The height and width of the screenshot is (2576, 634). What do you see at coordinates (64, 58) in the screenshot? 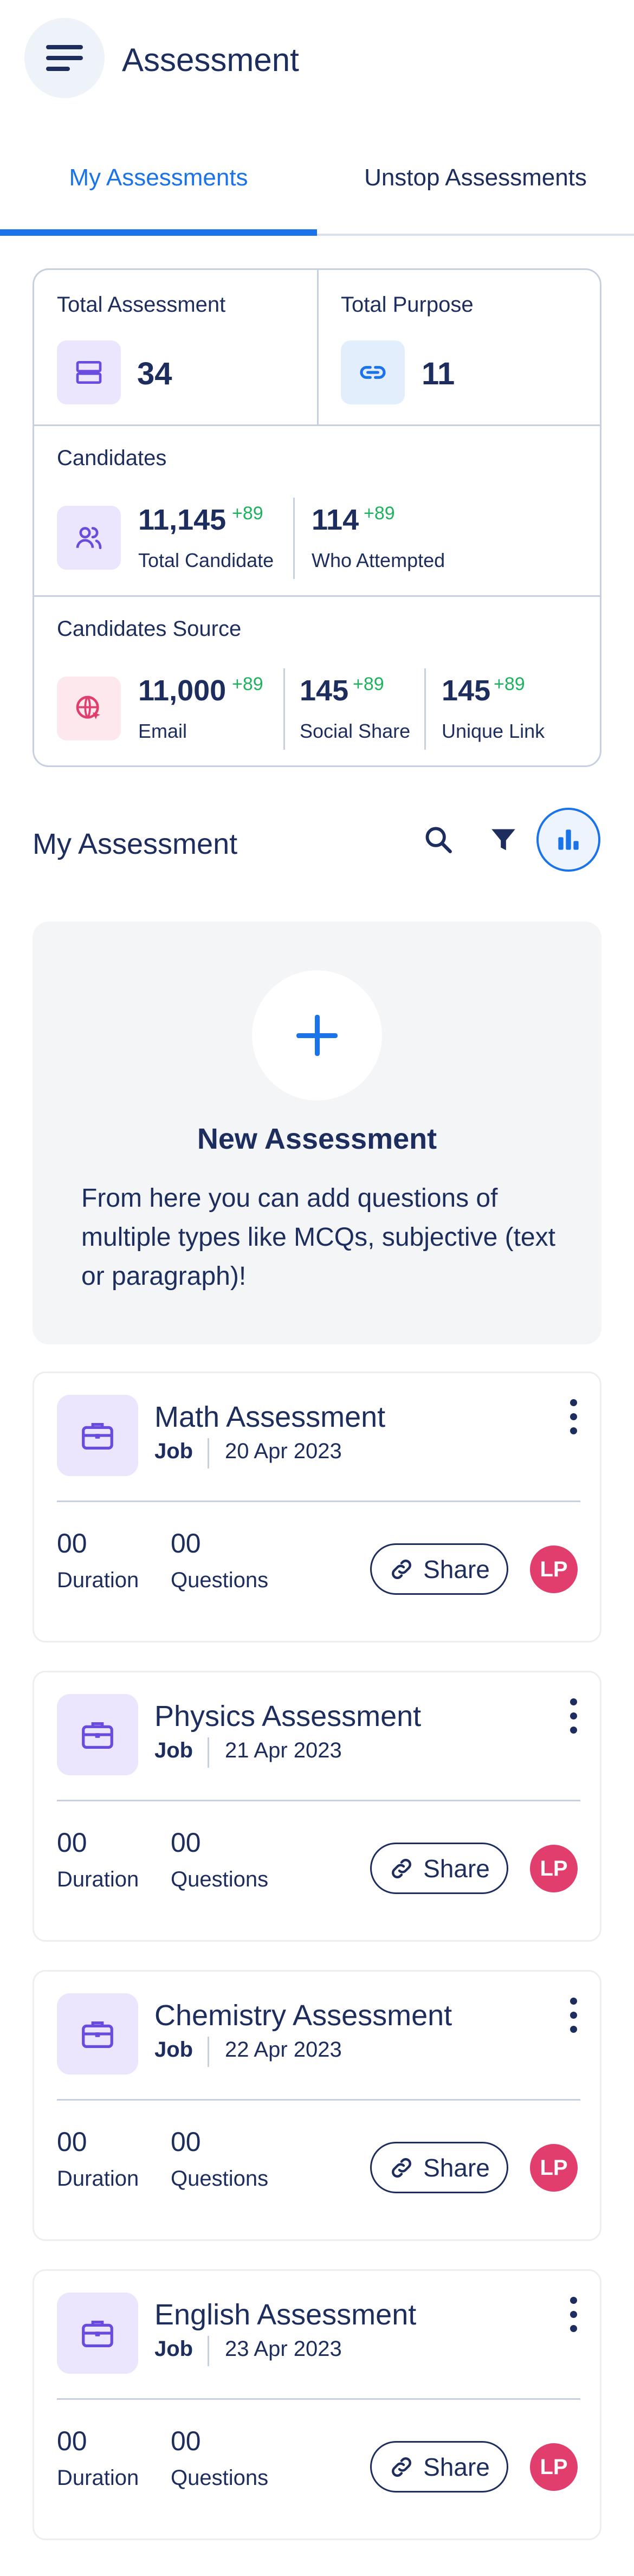
I see `hamburger-menu-icon` at bounding box center [64, 58].